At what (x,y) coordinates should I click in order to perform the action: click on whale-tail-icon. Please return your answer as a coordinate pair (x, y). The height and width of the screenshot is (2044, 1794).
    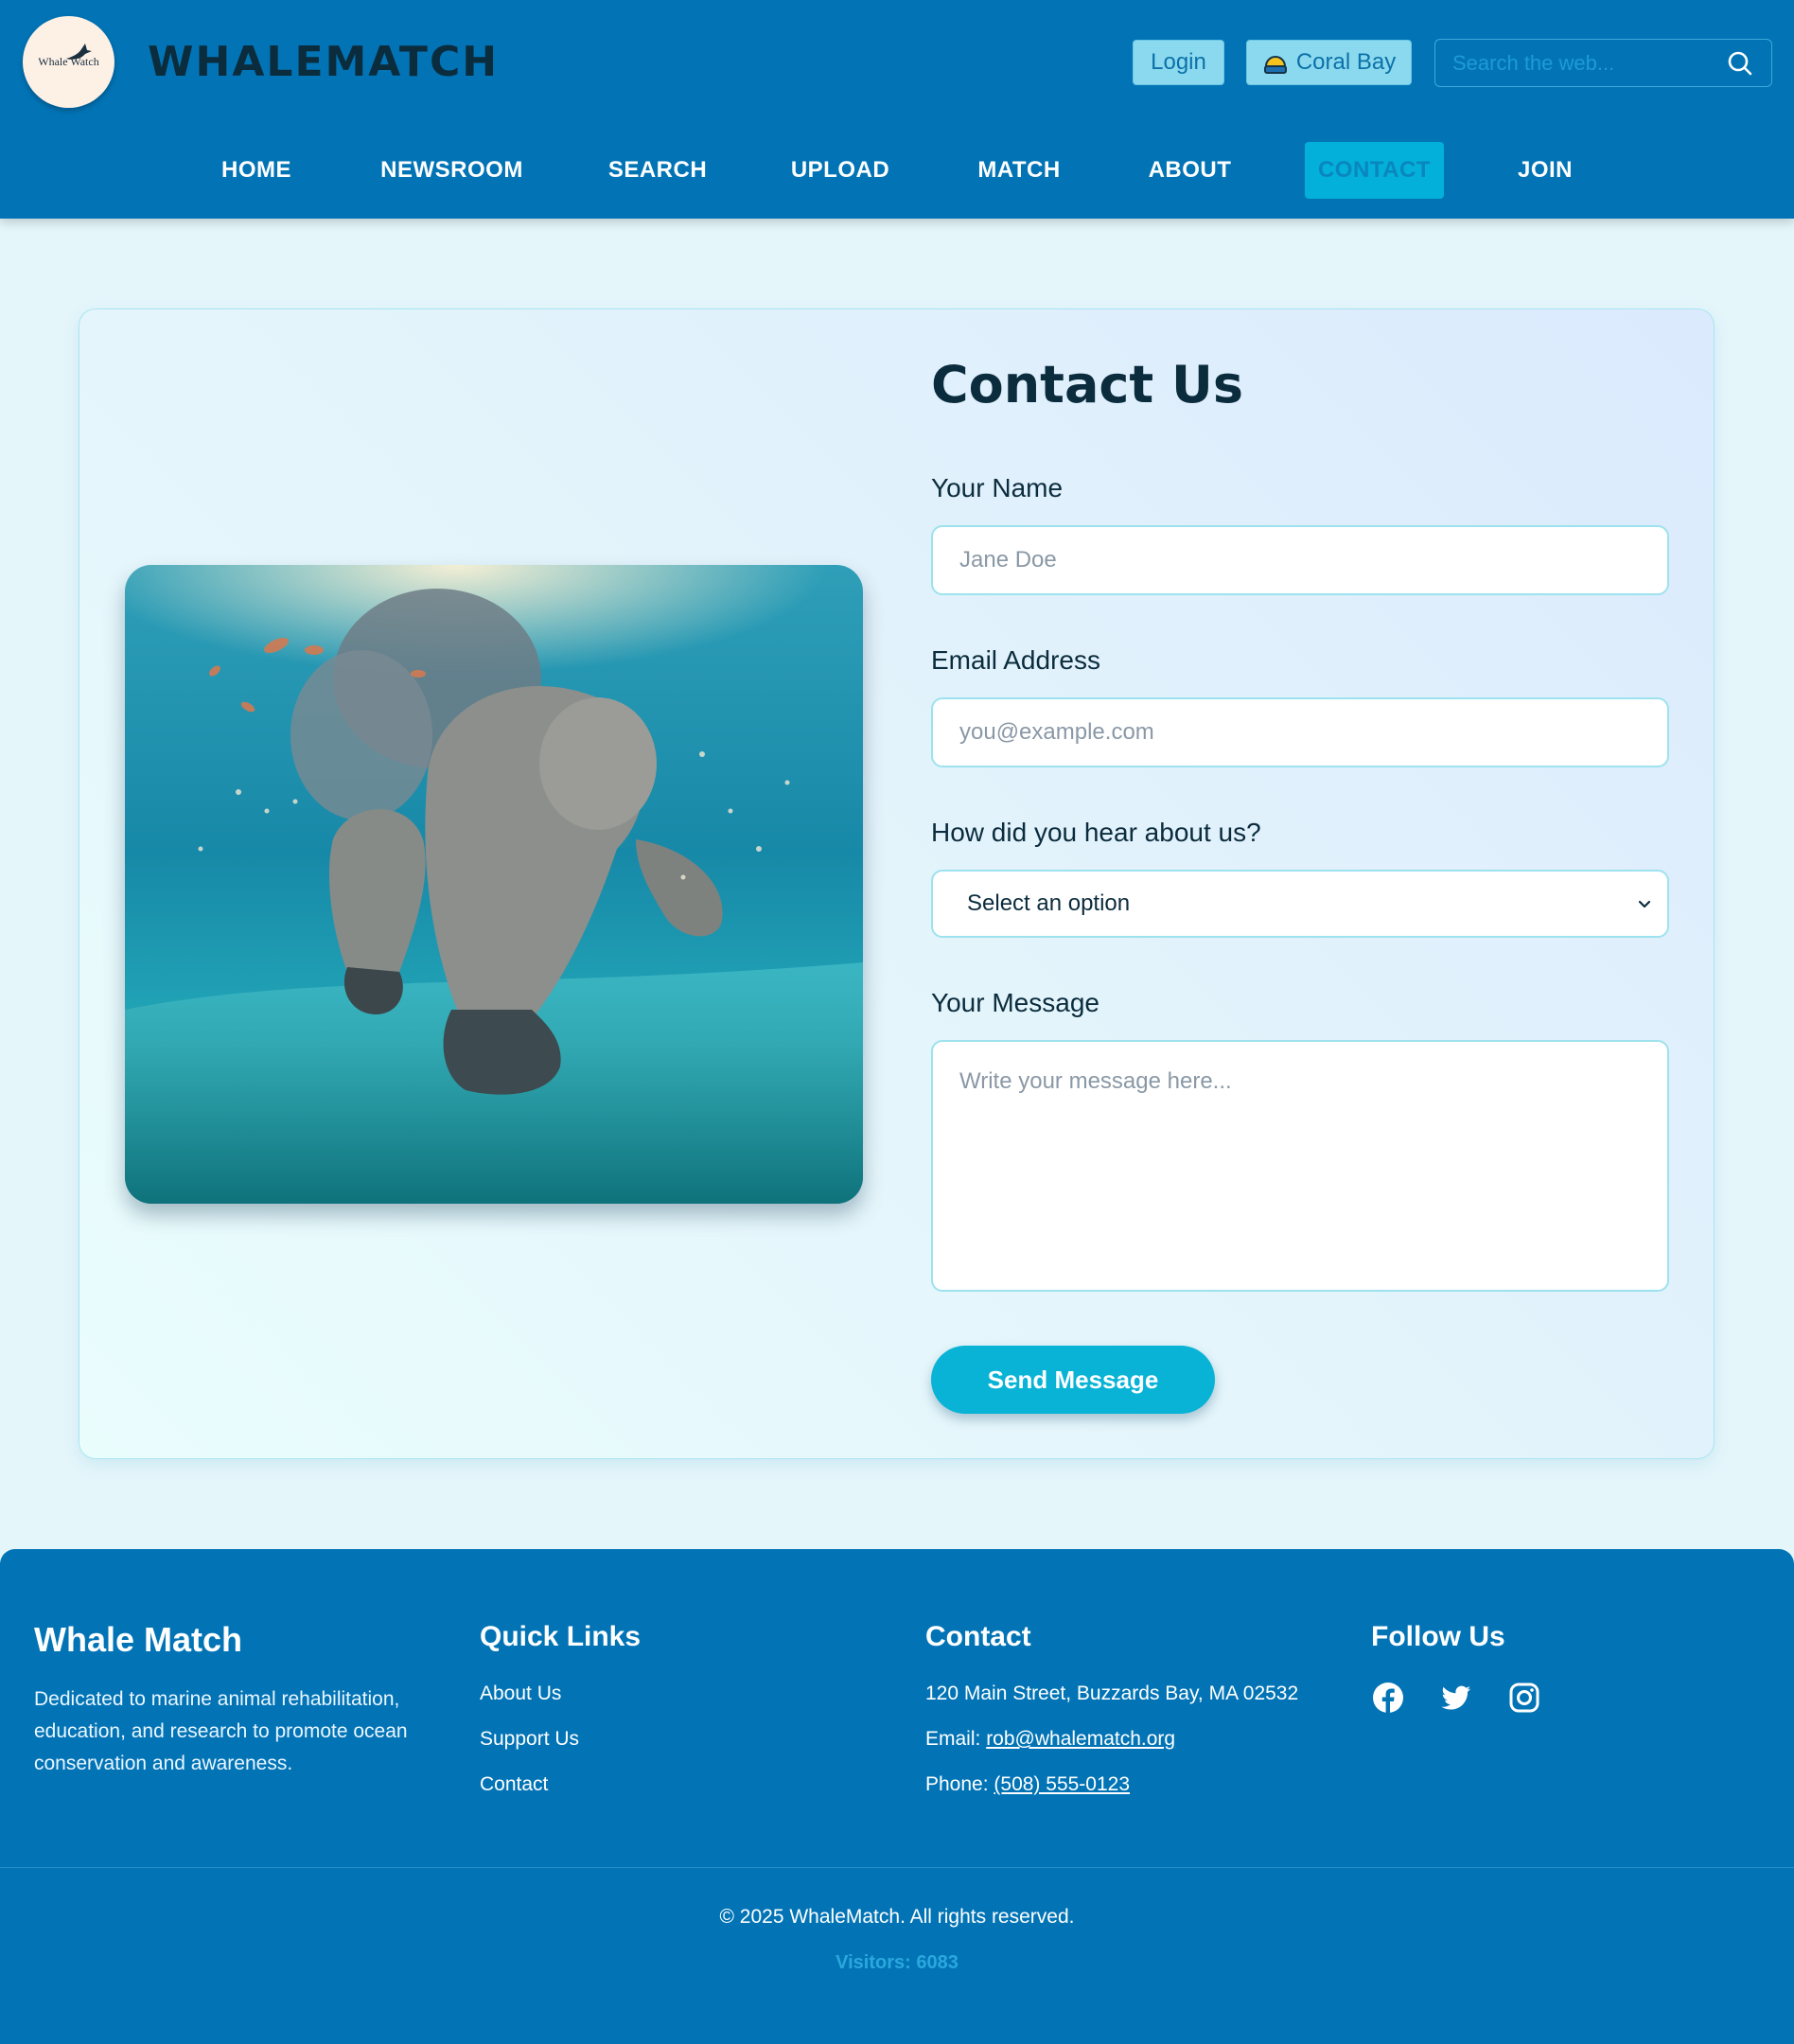
    Looking at the image, I should click on (79, 52).